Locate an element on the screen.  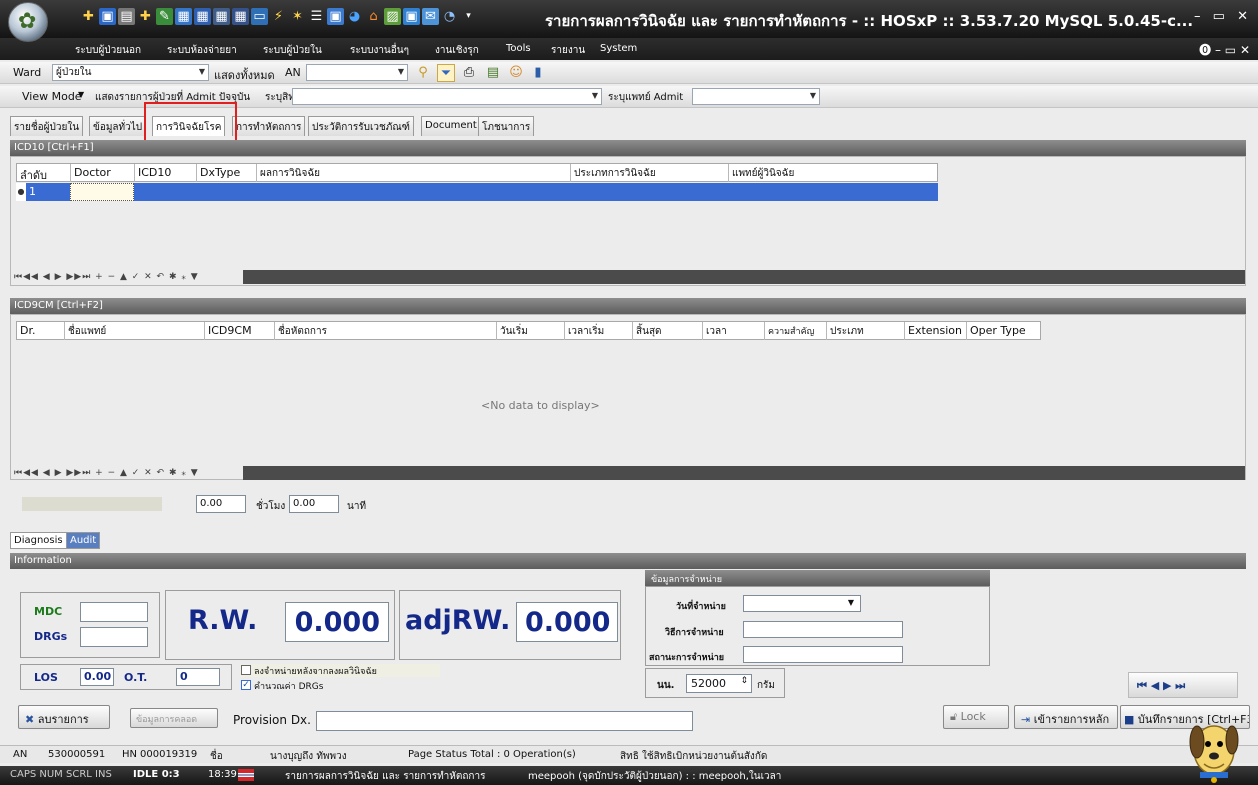
qat-monitor-icon: ▣ is located at coordinates (335, 16).